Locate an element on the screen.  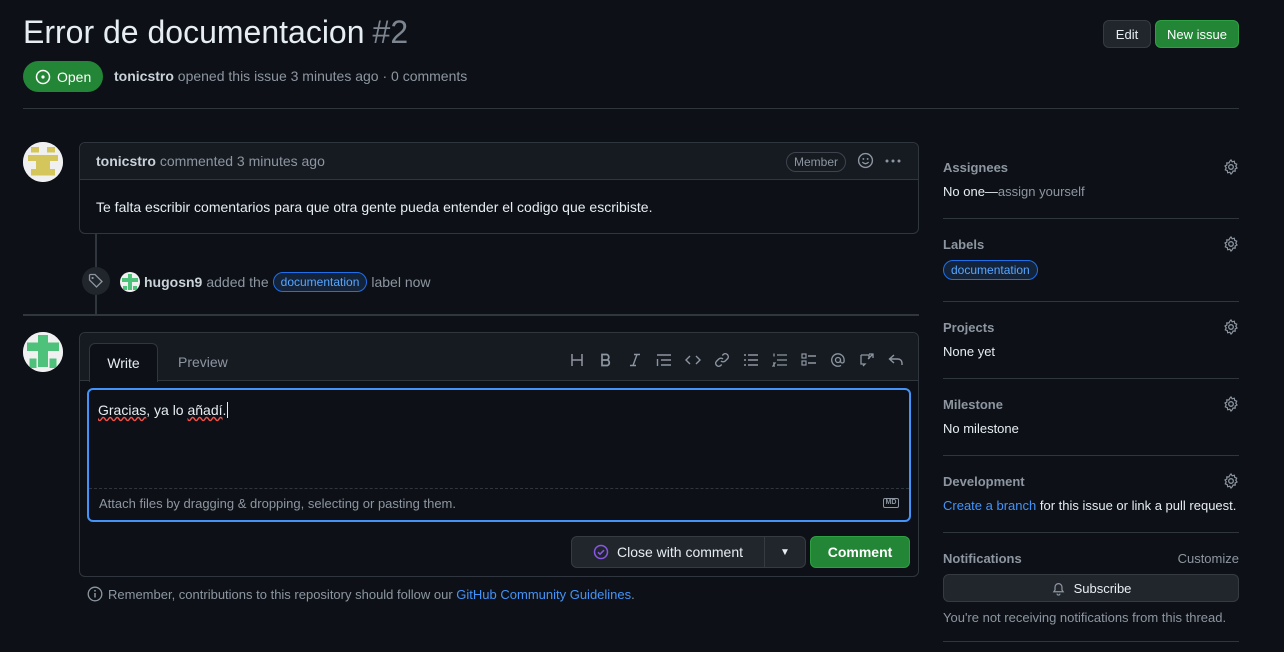
italic-icon is located at coordinates (635, 360).